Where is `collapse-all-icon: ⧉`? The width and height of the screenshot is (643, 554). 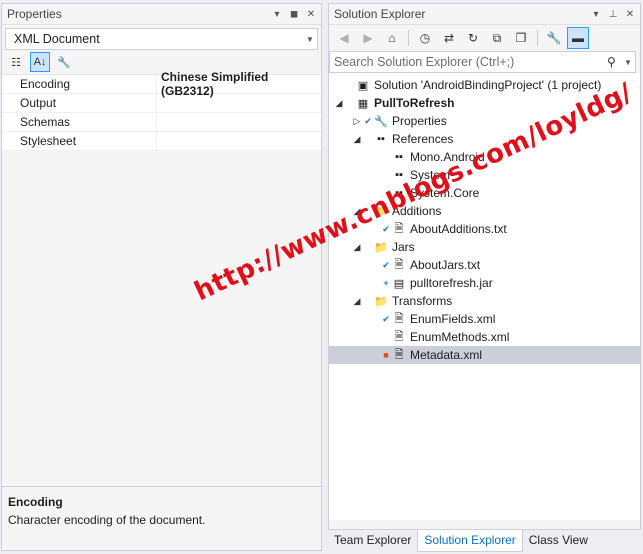 collapse-all-icon: ⧉ is located at coordinates (497, 38).